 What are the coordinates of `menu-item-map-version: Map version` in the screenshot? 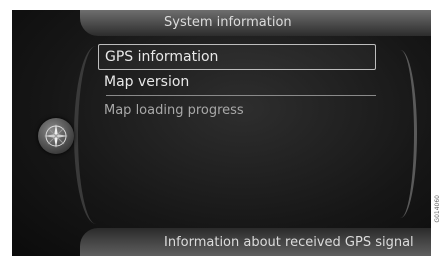 It's located at (237, 82).